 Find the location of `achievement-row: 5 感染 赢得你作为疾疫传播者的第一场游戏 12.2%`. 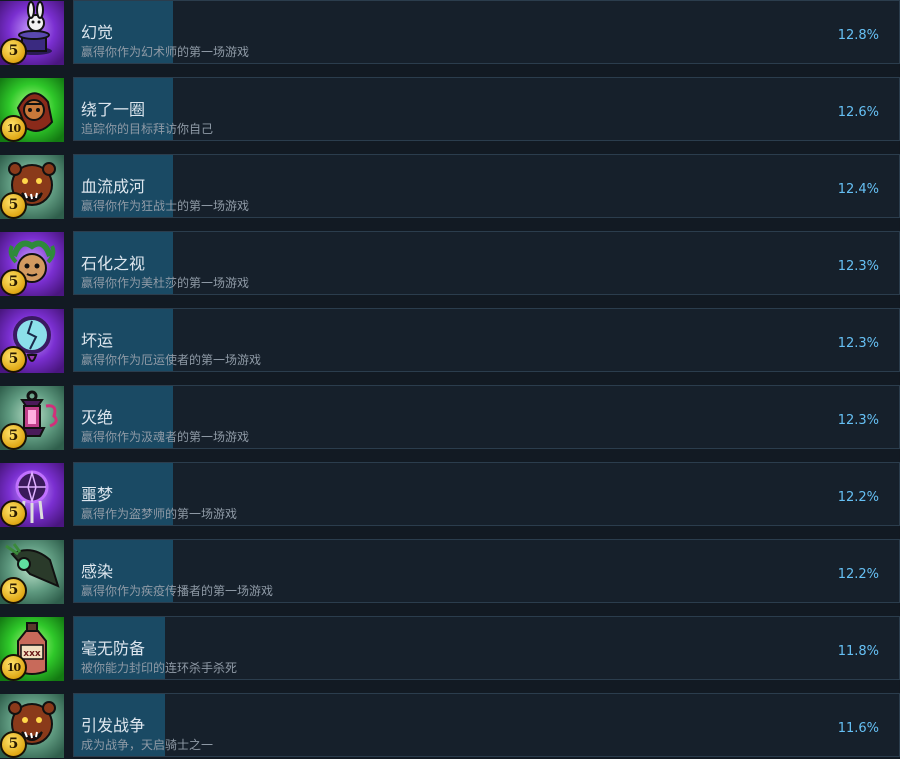

achievement-row: 5 感染 赢得你作为疾疫传播者的第一场游戏 12.2% is located at coordinates (450, 572).